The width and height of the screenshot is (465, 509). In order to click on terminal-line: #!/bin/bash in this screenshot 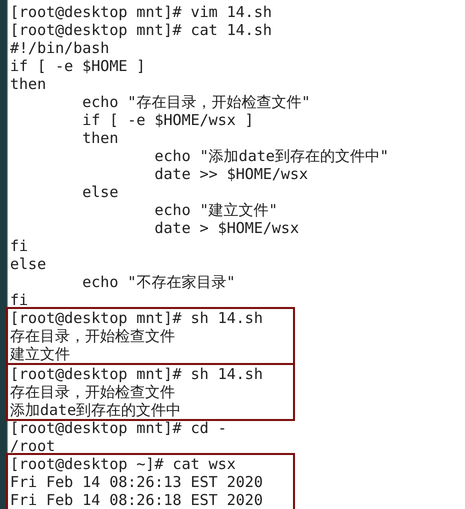, I will do `click(60, 48)`.